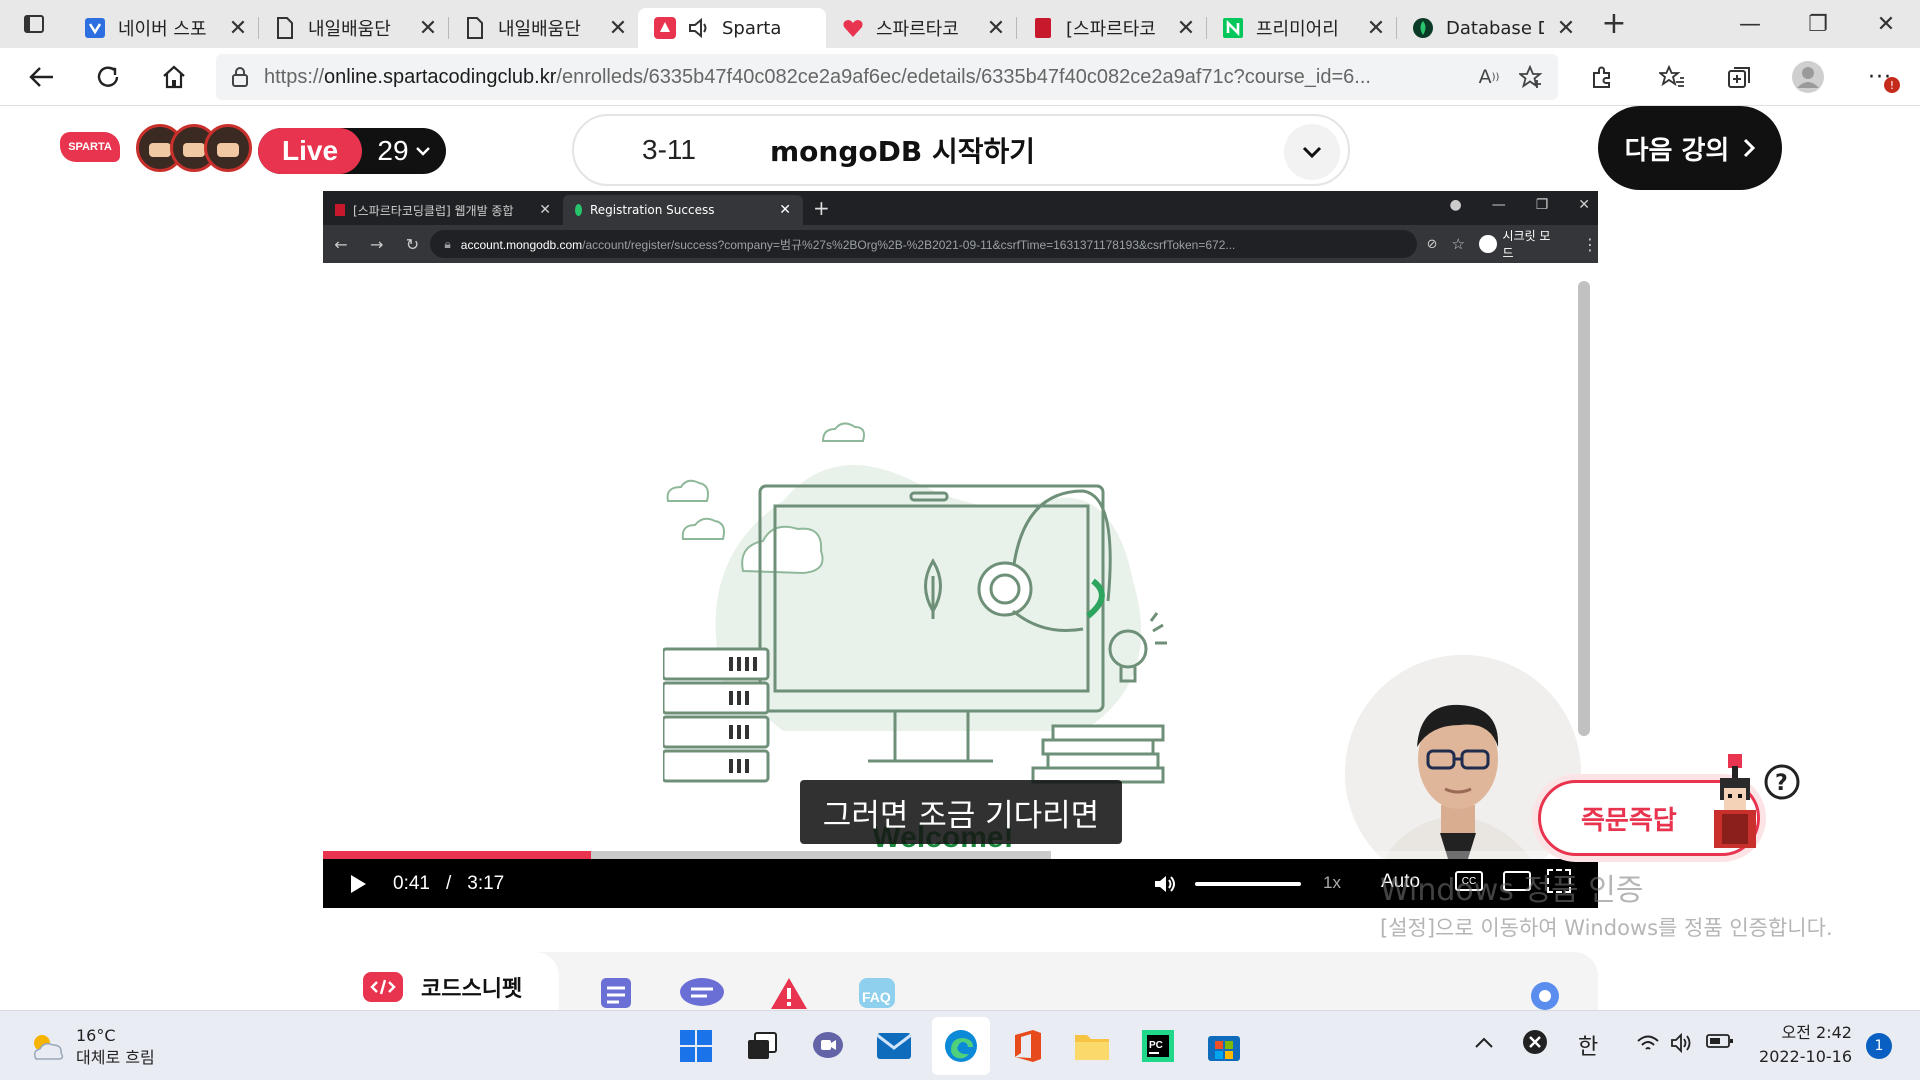 The width and height of the screenshot is (1920, 1080). What do you see at coordinates (1720, 1043) in the screenshot?
I see `battery-icon` at bounding box center [1720, 1043].